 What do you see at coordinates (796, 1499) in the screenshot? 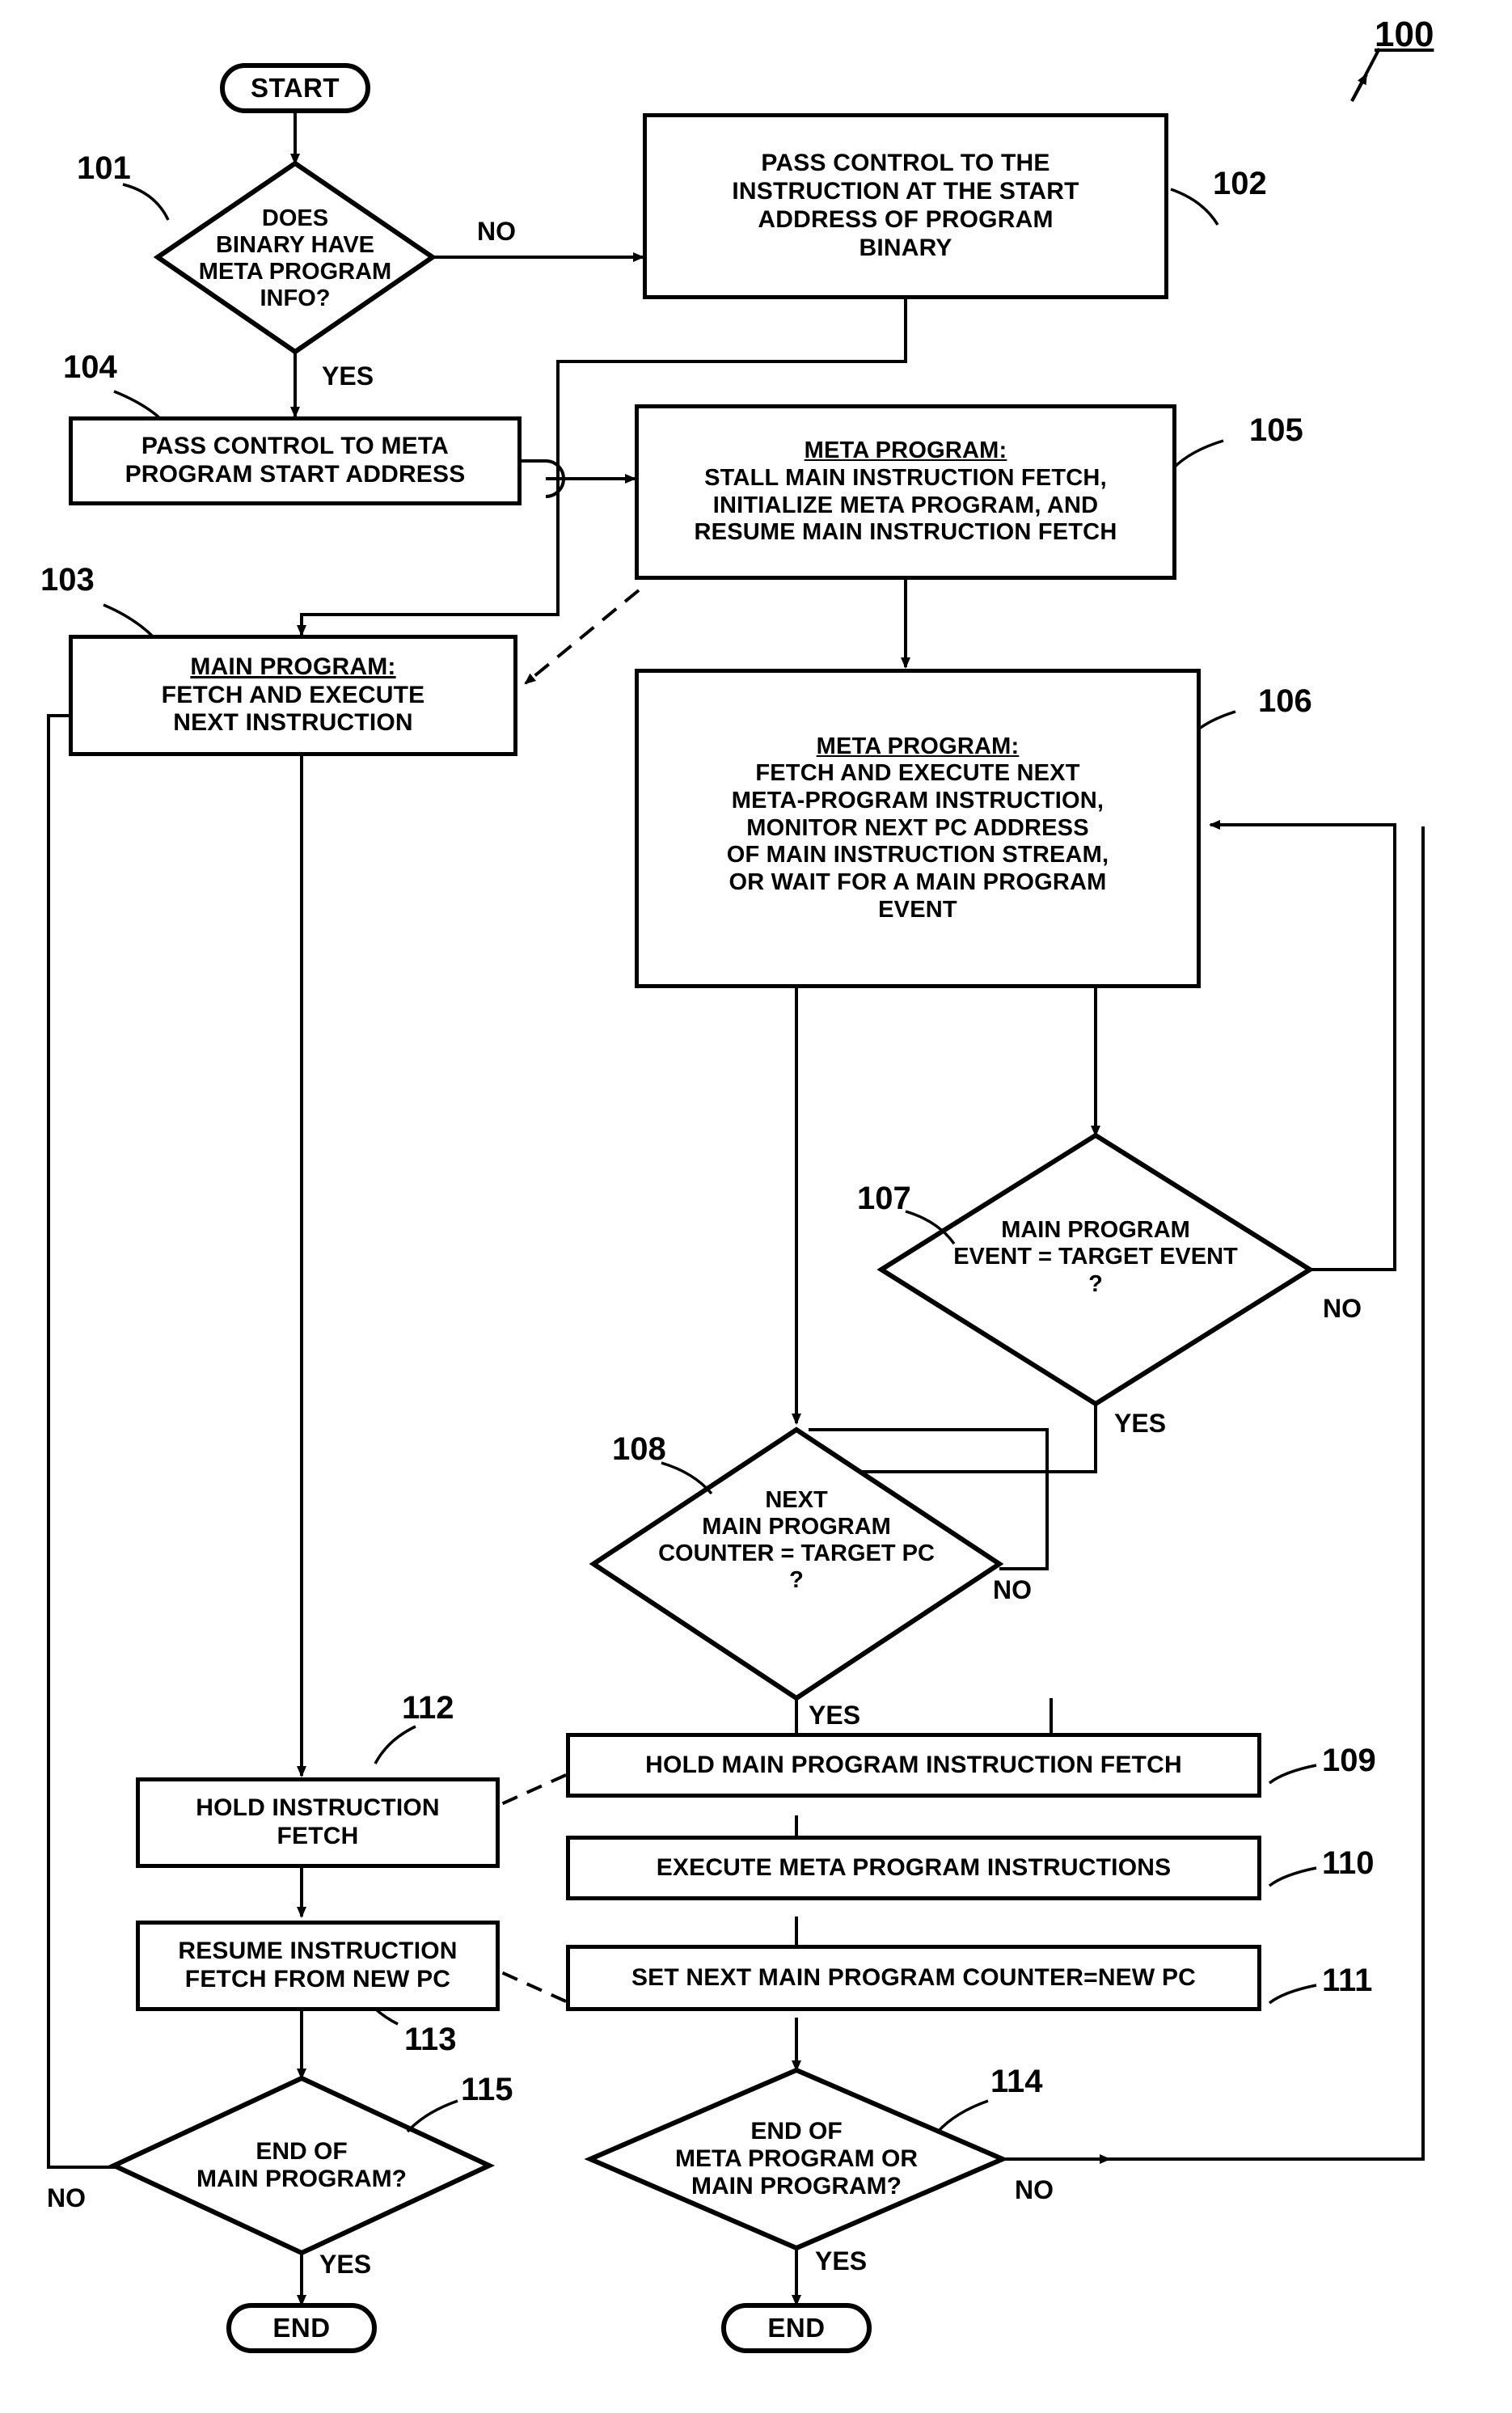
I see `diamond-108-line-0: NEXT` at bounding box center [796, 1499].